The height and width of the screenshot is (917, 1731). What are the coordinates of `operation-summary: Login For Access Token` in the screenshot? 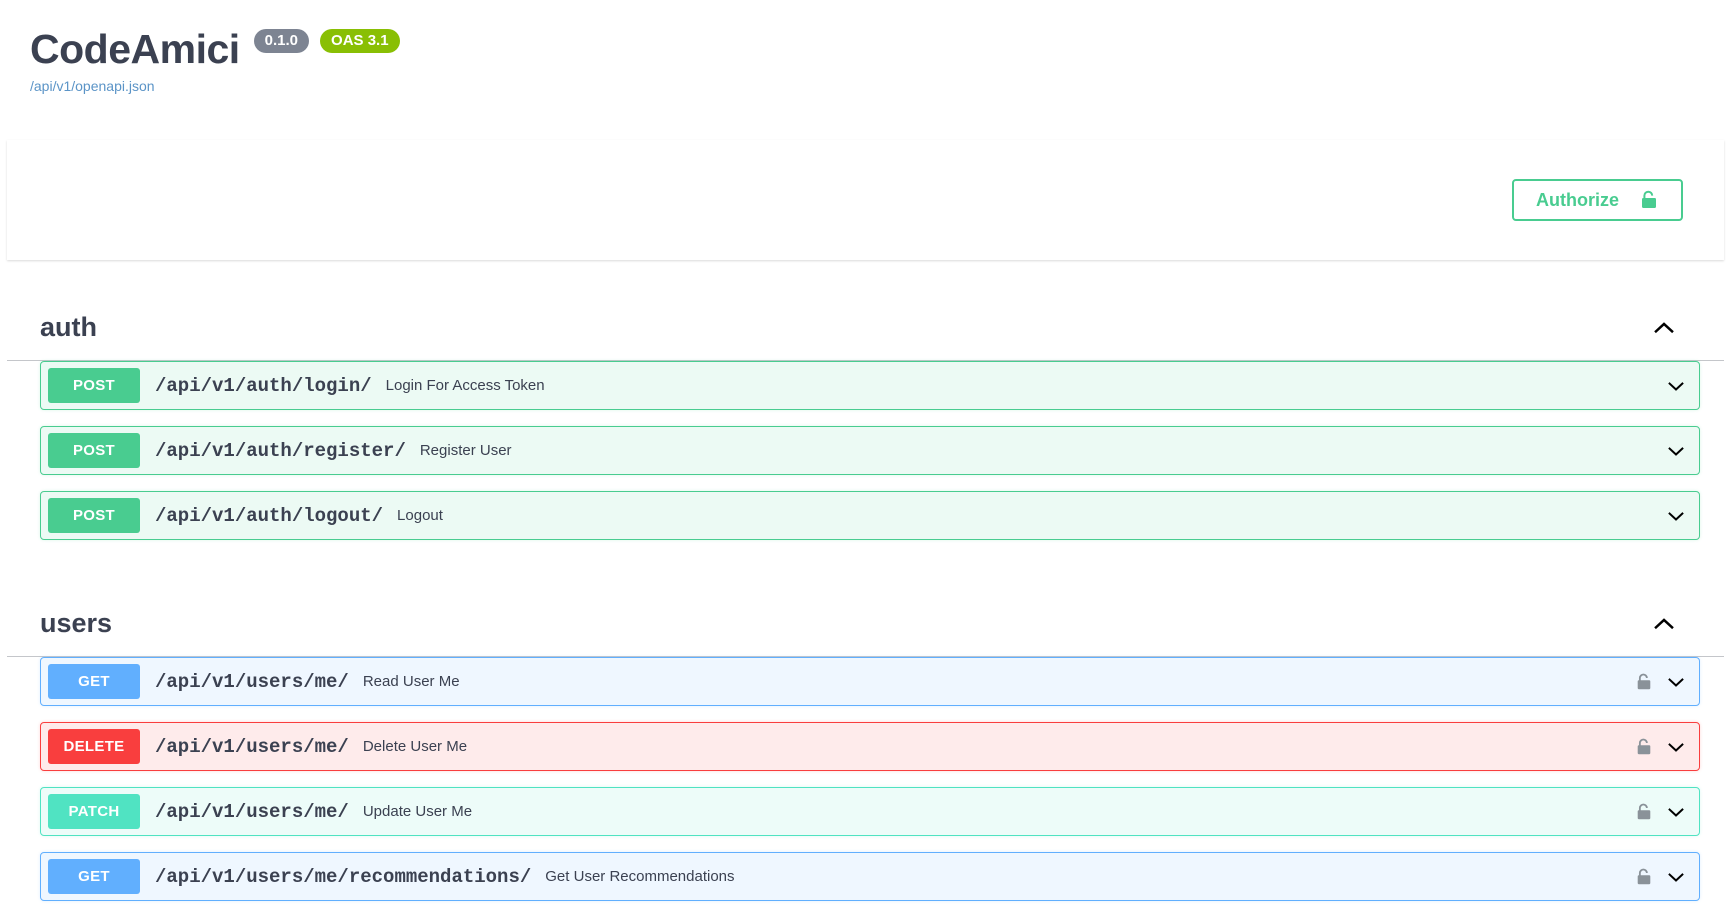 It's located at (465, 386).